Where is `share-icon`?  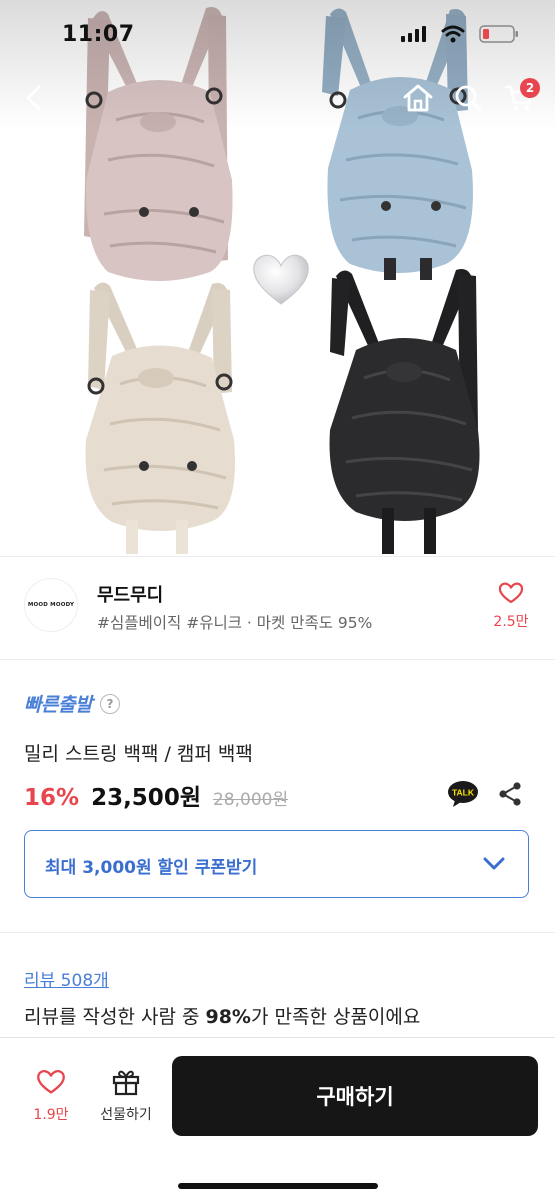 share-icon is located at coordinates (510, 794).